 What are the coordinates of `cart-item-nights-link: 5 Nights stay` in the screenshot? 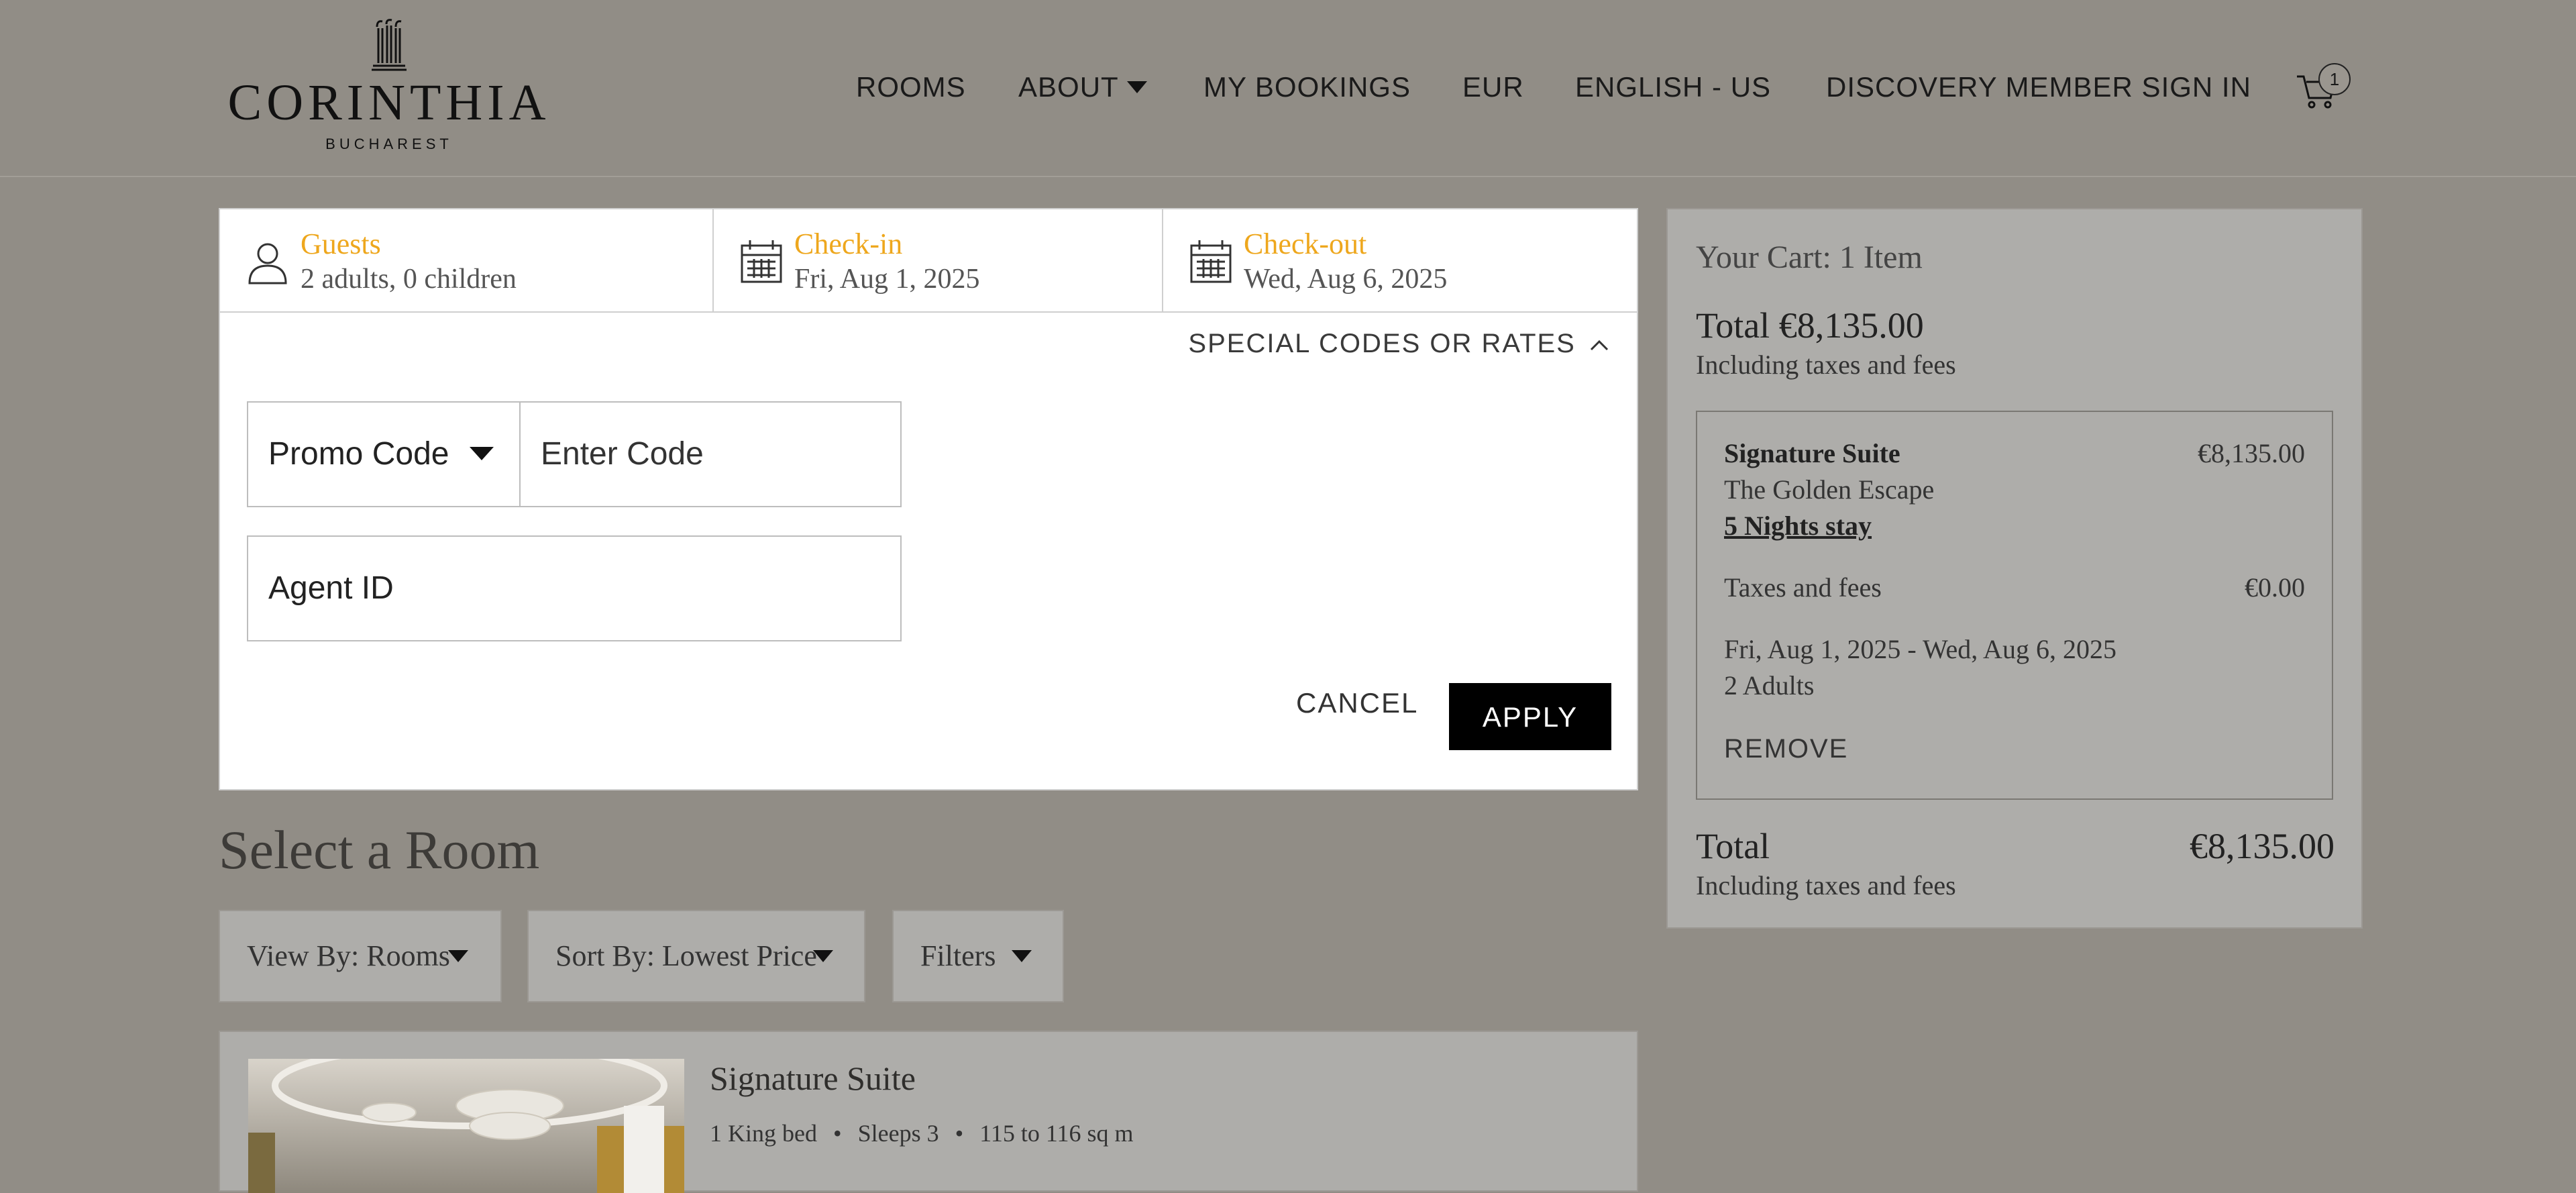 It's located at (1798, 525).